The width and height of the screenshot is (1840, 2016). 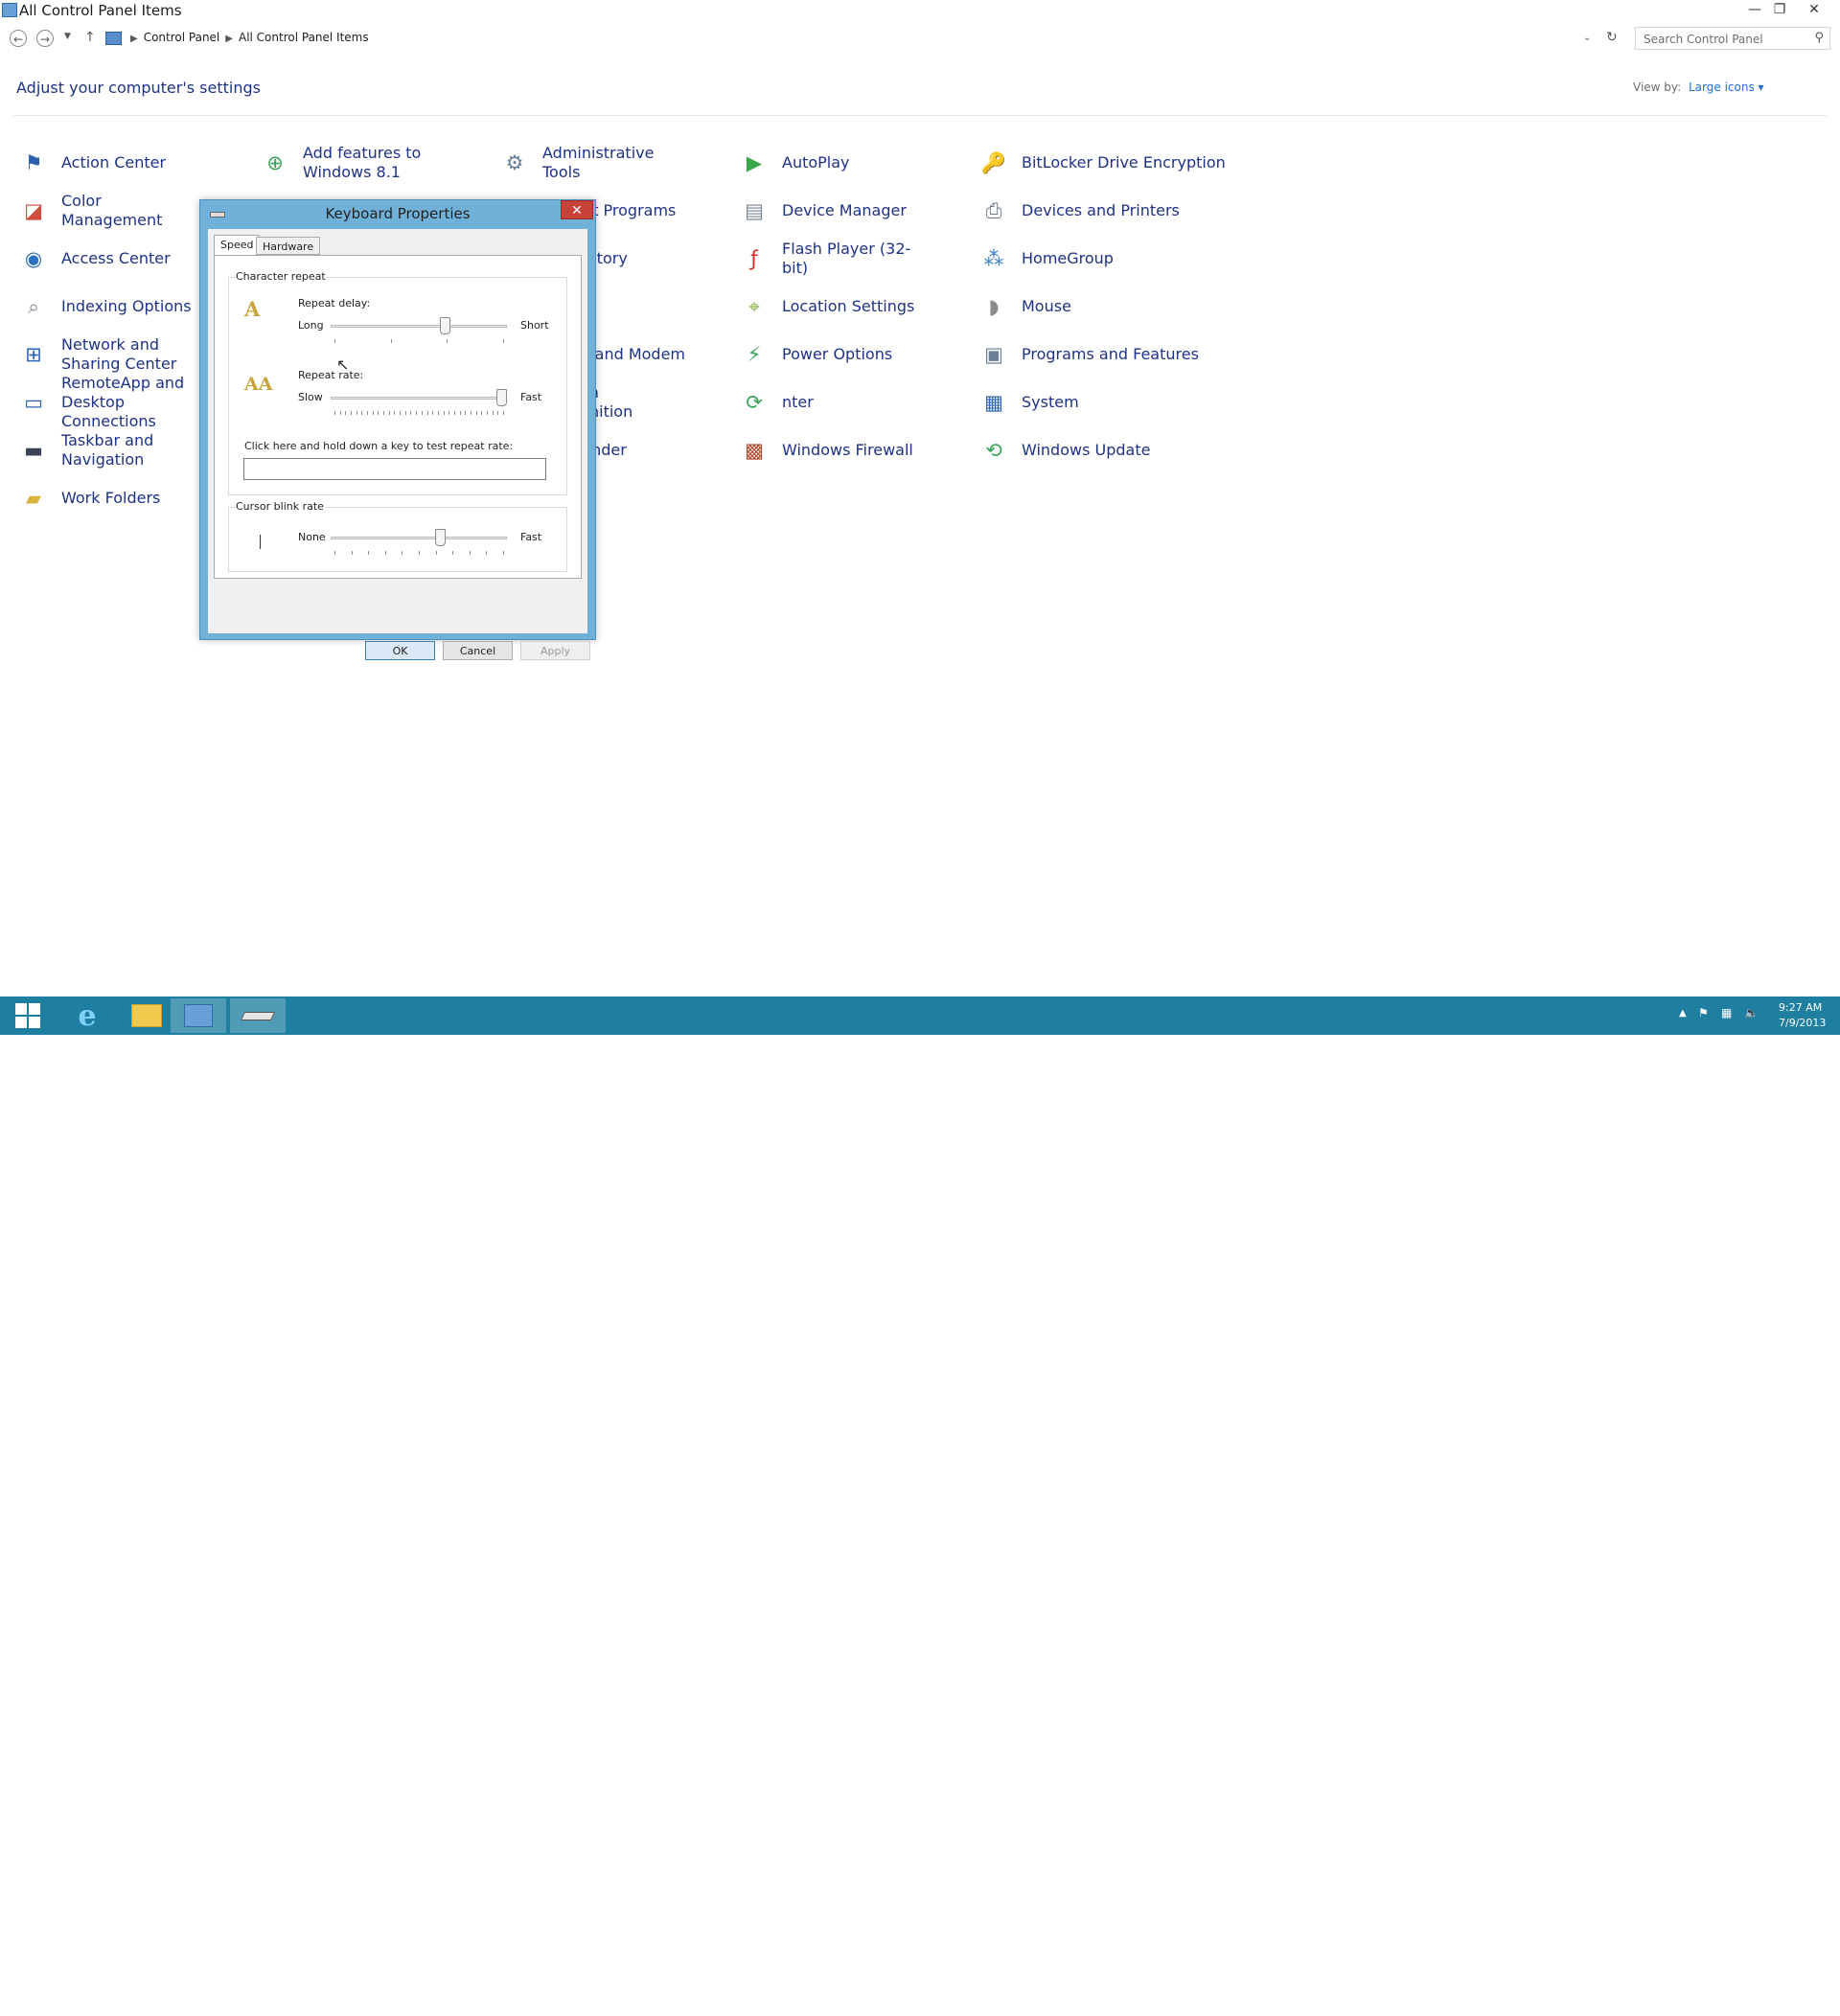 I want to click on cp-item-network: ⊞ Network and Sharing Center, so click(x=112, y=354).